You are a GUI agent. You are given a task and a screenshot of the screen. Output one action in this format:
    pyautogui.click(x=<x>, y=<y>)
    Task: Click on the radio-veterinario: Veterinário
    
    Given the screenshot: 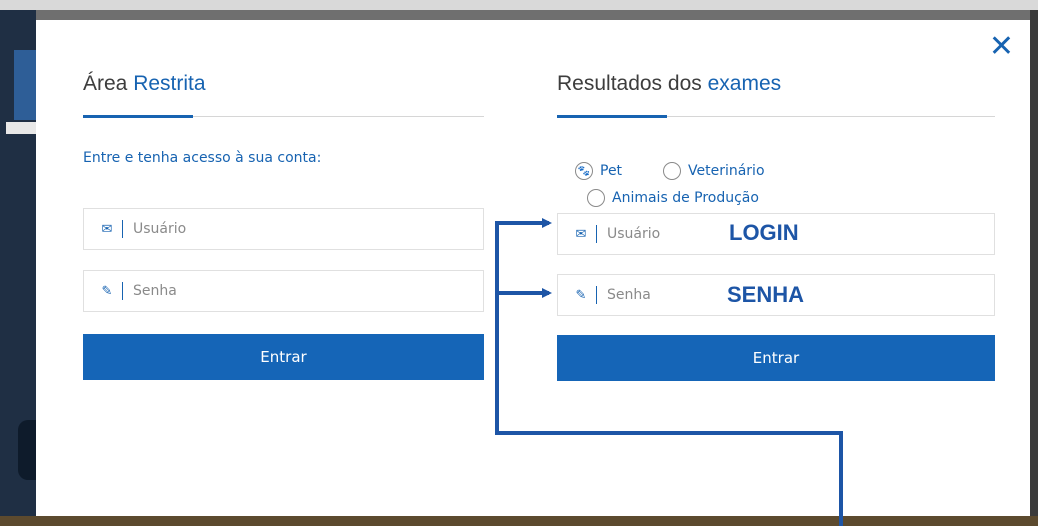 What is the action you would take?
    pyautogui.click(x=714, y=171)
    